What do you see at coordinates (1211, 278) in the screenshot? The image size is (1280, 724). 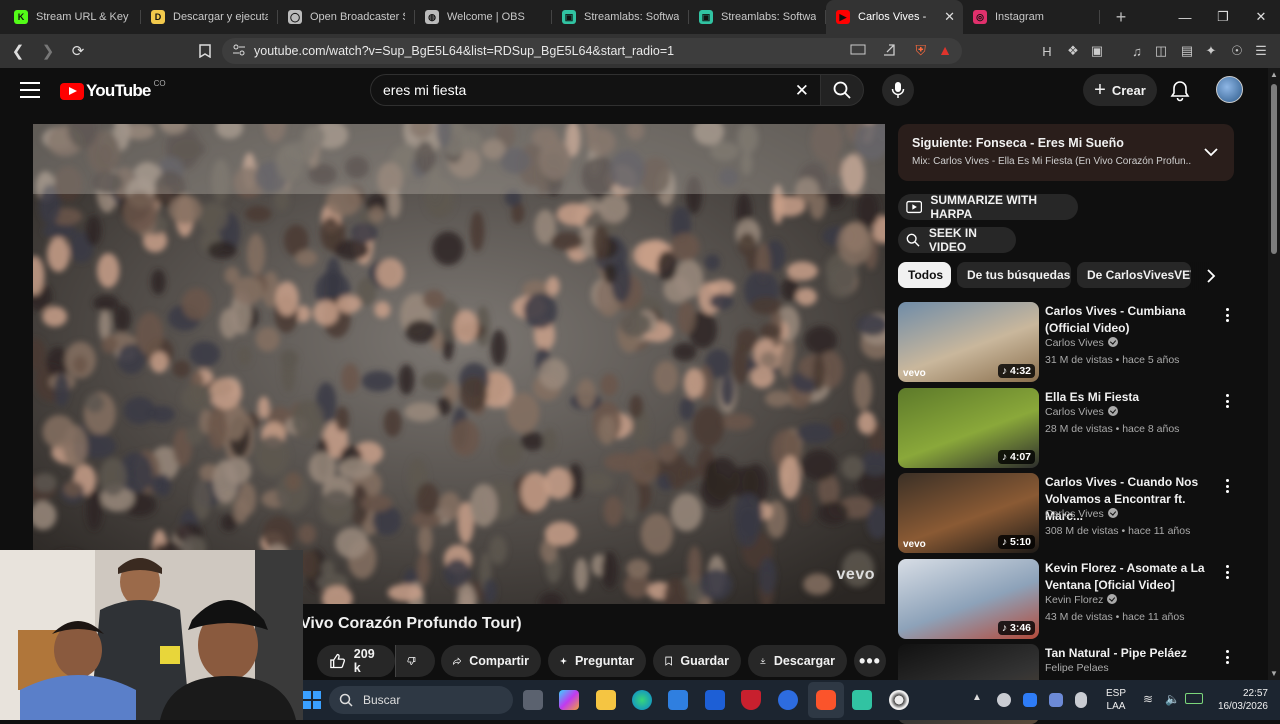 I see `chevron-right-icon` at bounding box center [1211, 278].